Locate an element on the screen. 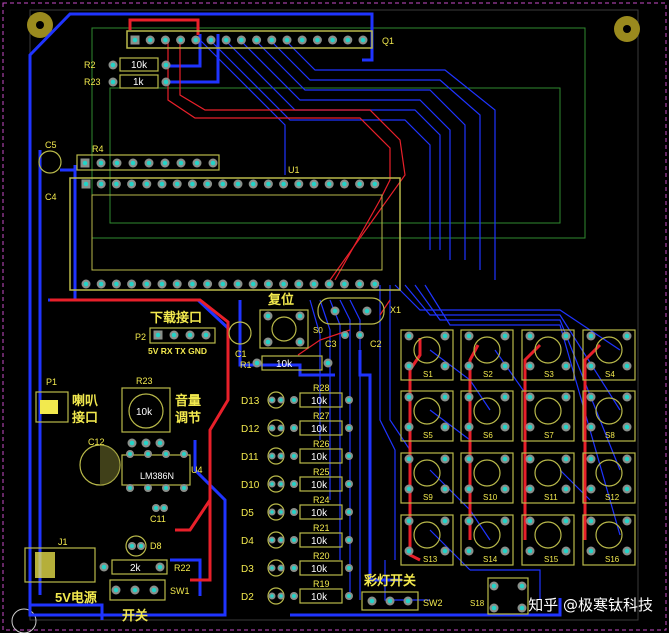 The height and width of the screenshot is (633, 669). label-key: S10 is located at coordinates (490, 497).